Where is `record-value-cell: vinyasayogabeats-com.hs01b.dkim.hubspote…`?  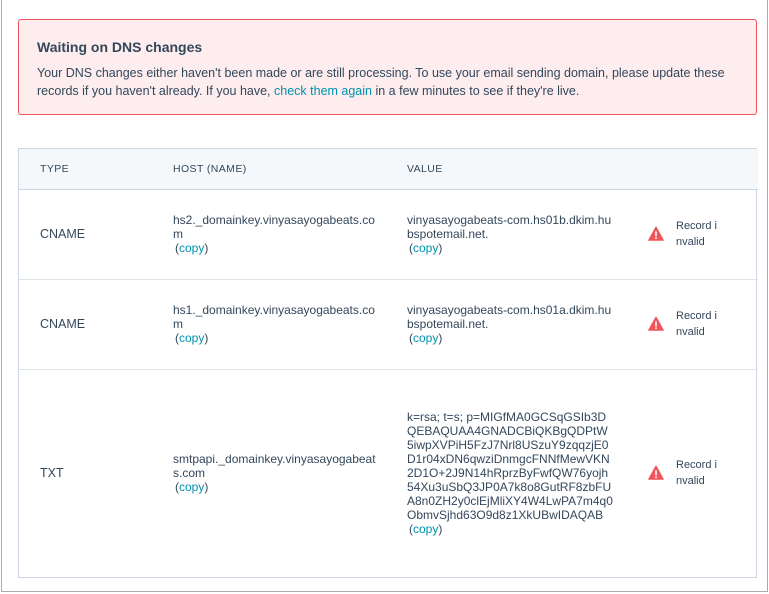
record-value-cell: vinyasayogabeats-com.hs01b.dkim.hubspote… is located at coordinates (503, 234).